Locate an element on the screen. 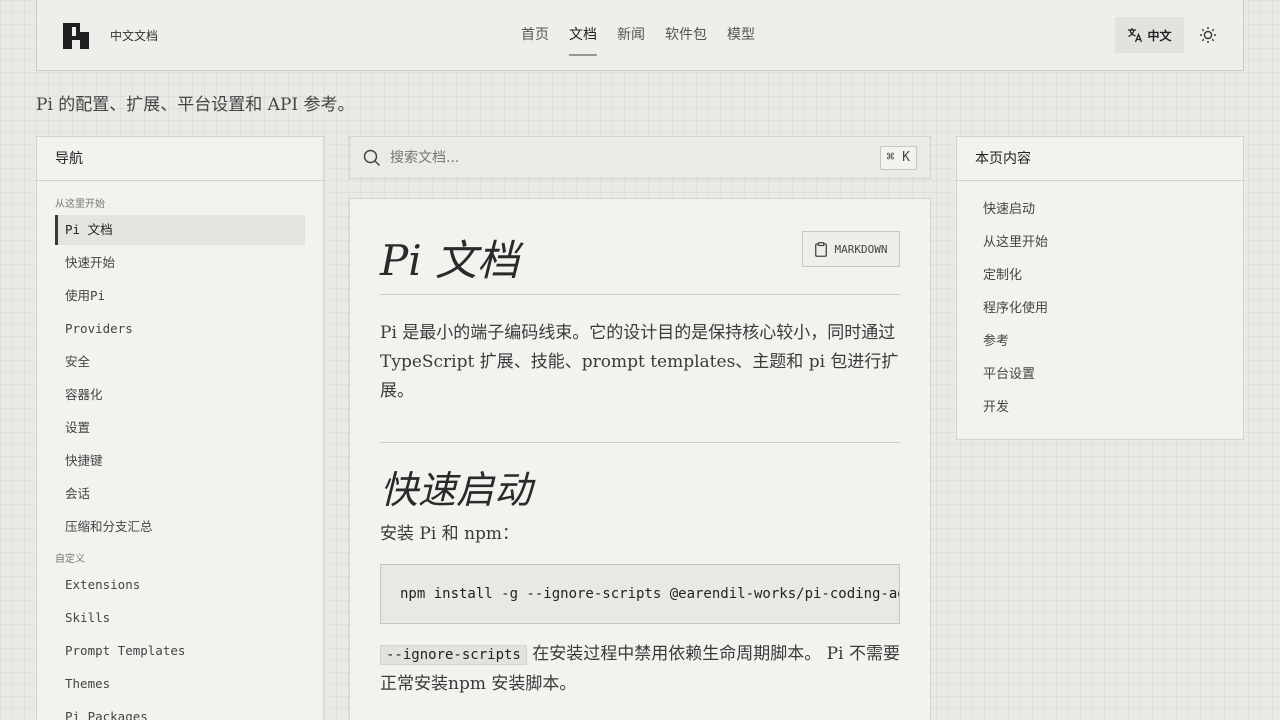 This screenshot has width=1280, height=720. toc-item-reference: 参考 is located at coordinates (1100, 341).